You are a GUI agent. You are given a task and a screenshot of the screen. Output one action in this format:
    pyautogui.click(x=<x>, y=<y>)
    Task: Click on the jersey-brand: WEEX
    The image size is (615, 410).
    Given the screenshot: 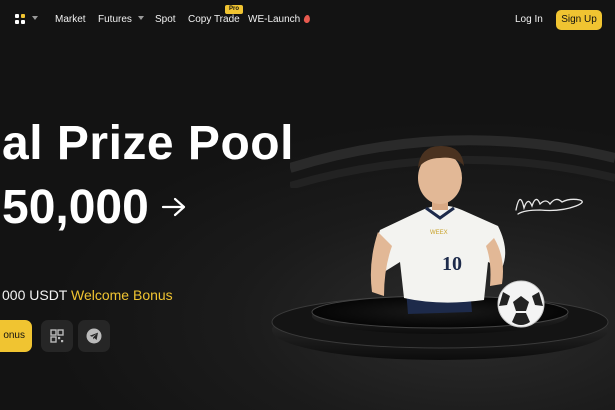 What is the action you would take?
    pyautogui.click(x=439, y=233)
    